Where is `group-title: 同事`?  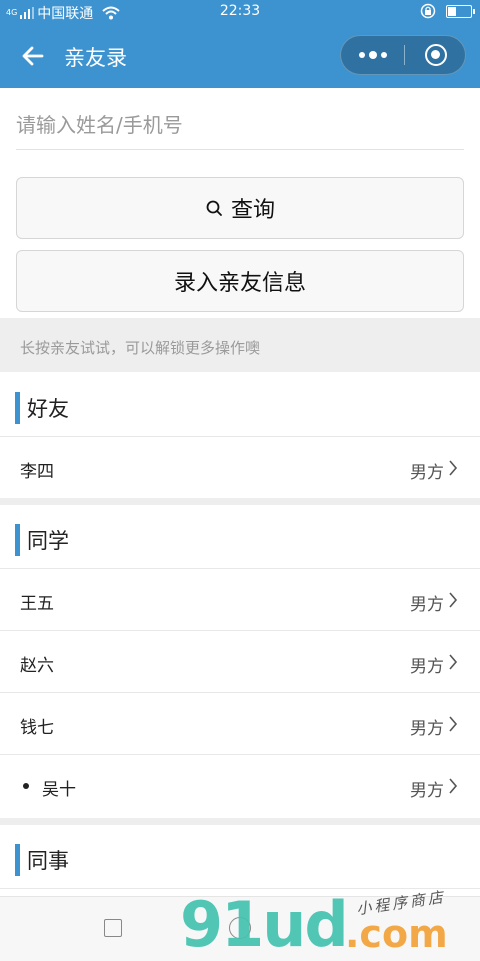 group-title: 同事 is located at coordinates (48, 861).